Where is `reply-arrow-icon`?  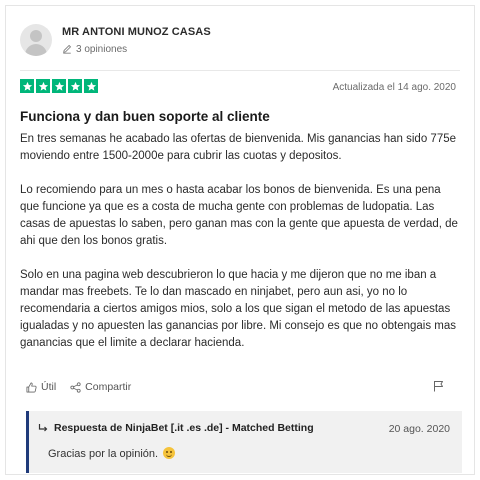
reply-arrow-icon is located at coordinates (43, 428).